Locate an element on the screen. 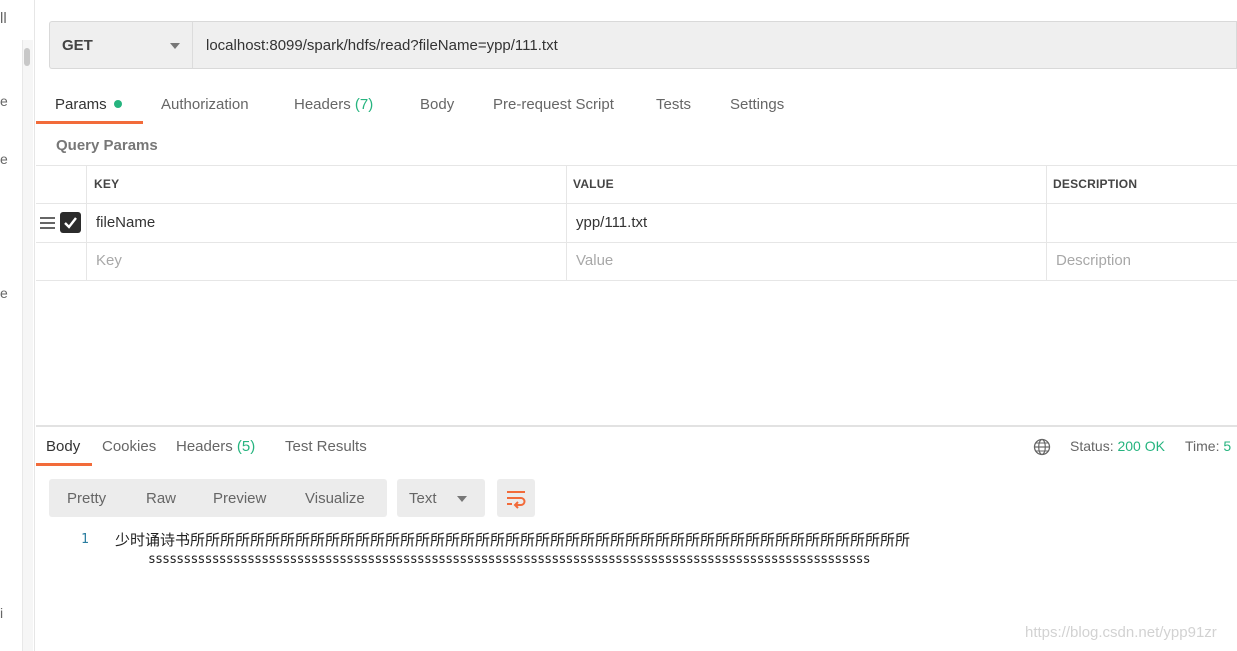 The height and width of the screenshot is (651, 1237). column-header-value: VALUE is located at coordinates (593, 184).